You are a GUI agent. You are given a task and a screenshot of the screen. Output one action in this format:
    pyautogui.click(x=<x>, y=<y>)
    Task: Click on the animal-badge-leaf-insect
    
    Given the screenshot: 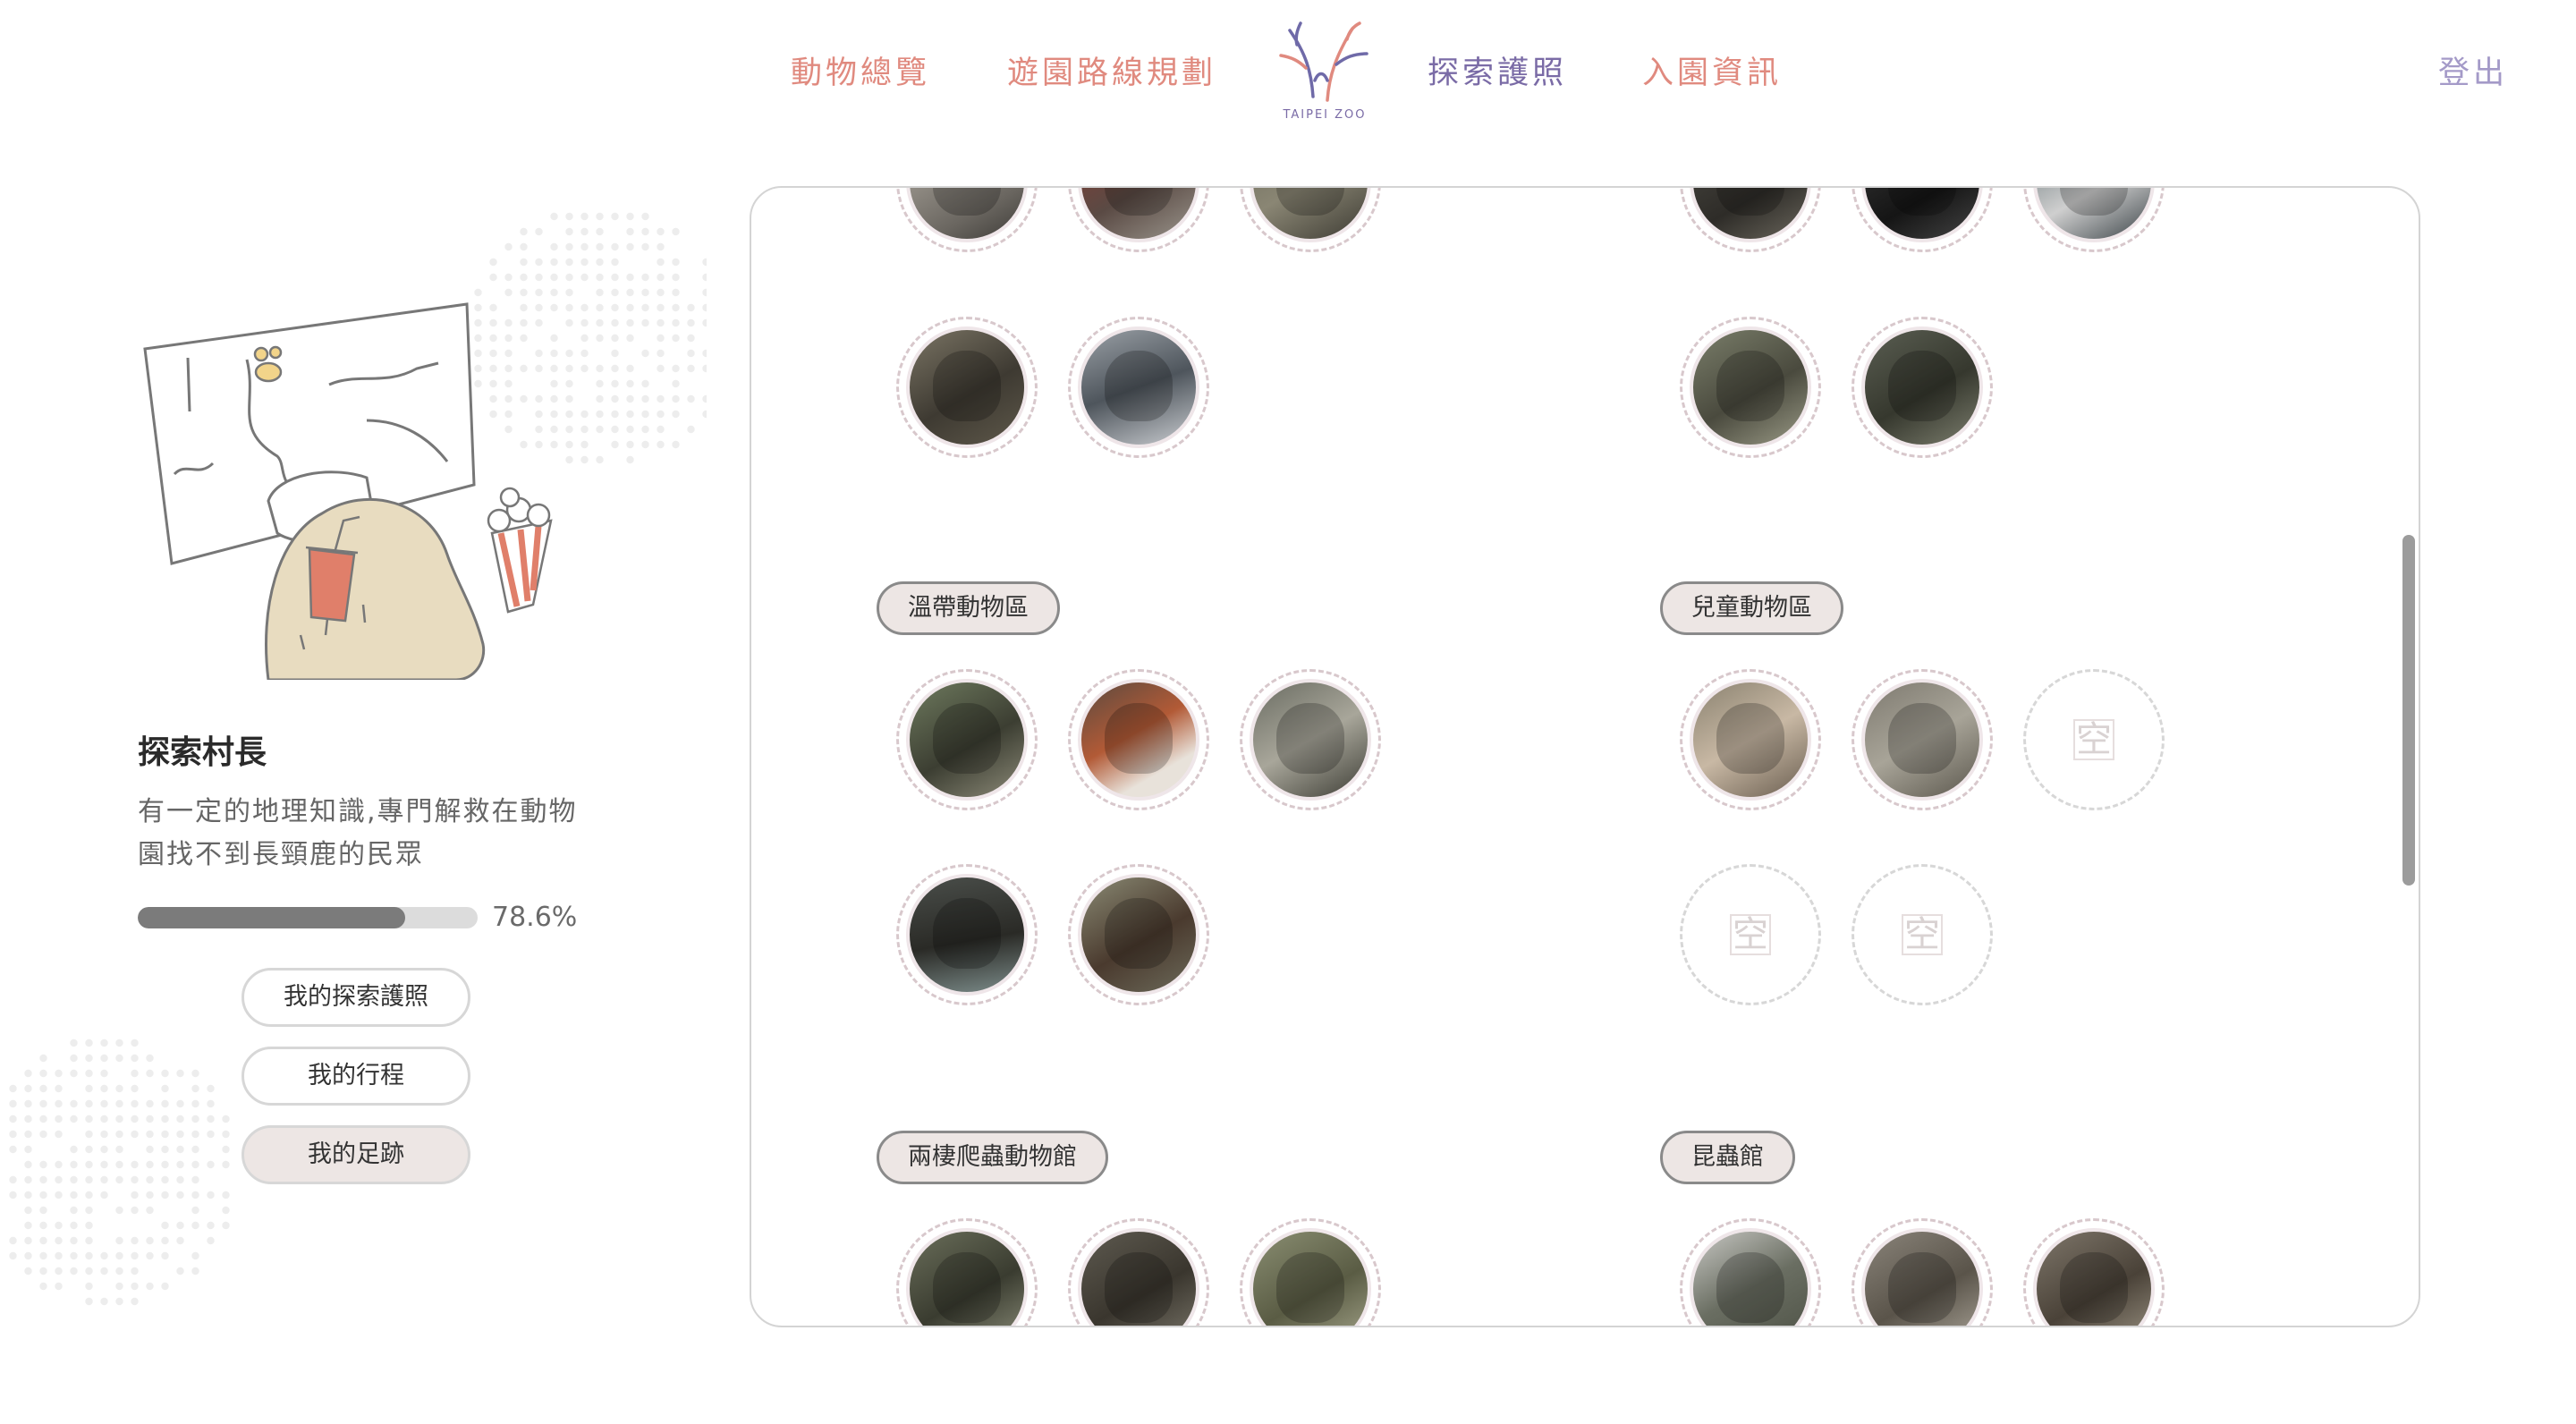 What is the action you would take?
    pyautogui.click(x=1750, y=1272)
    